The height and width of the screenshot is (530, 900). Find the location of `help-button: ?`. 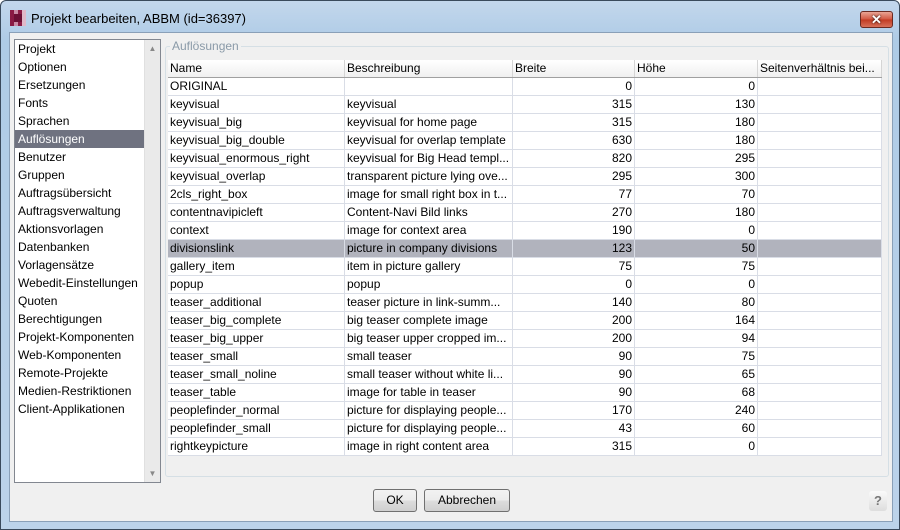

help-button: ? is located at coordinates (878, 501).